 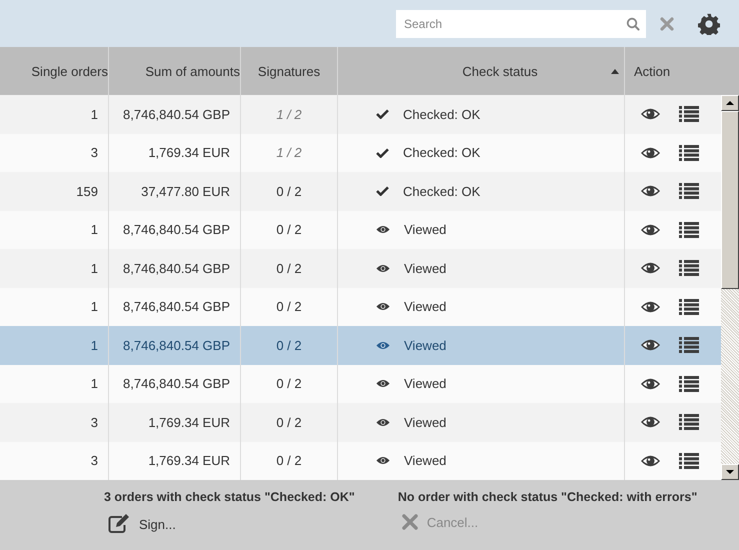 What do you see at coordinates (360, 191) in the screenshot?
I see `table-row: 159 37,477.80 EUR 0 / 2 Checked: OK` at bounding box center [360, 191].